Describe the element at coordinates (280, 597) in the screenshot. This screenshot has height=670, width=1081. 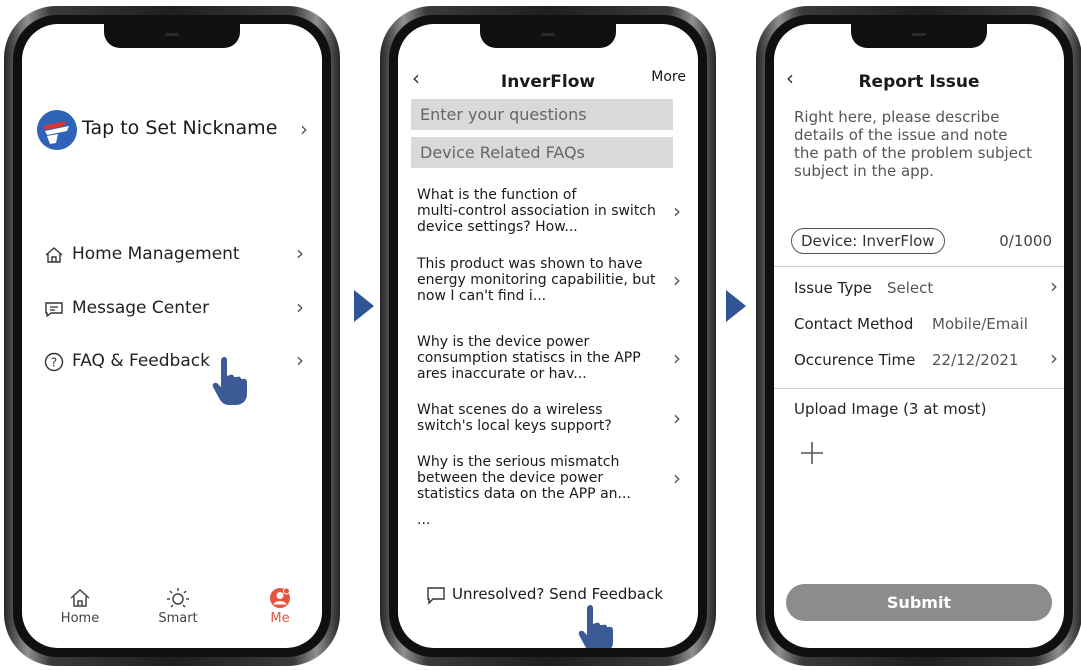
I see `profile-icon` at that location.